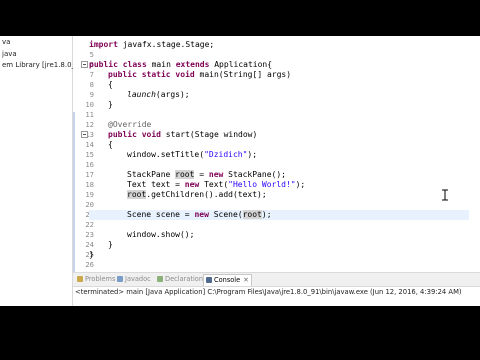 This screenshot has width=480, height=360. What do you see at coordinates (158, 94) in the screenshot?
I see `code-line: launch(args);` at bounding box center [158, 94].